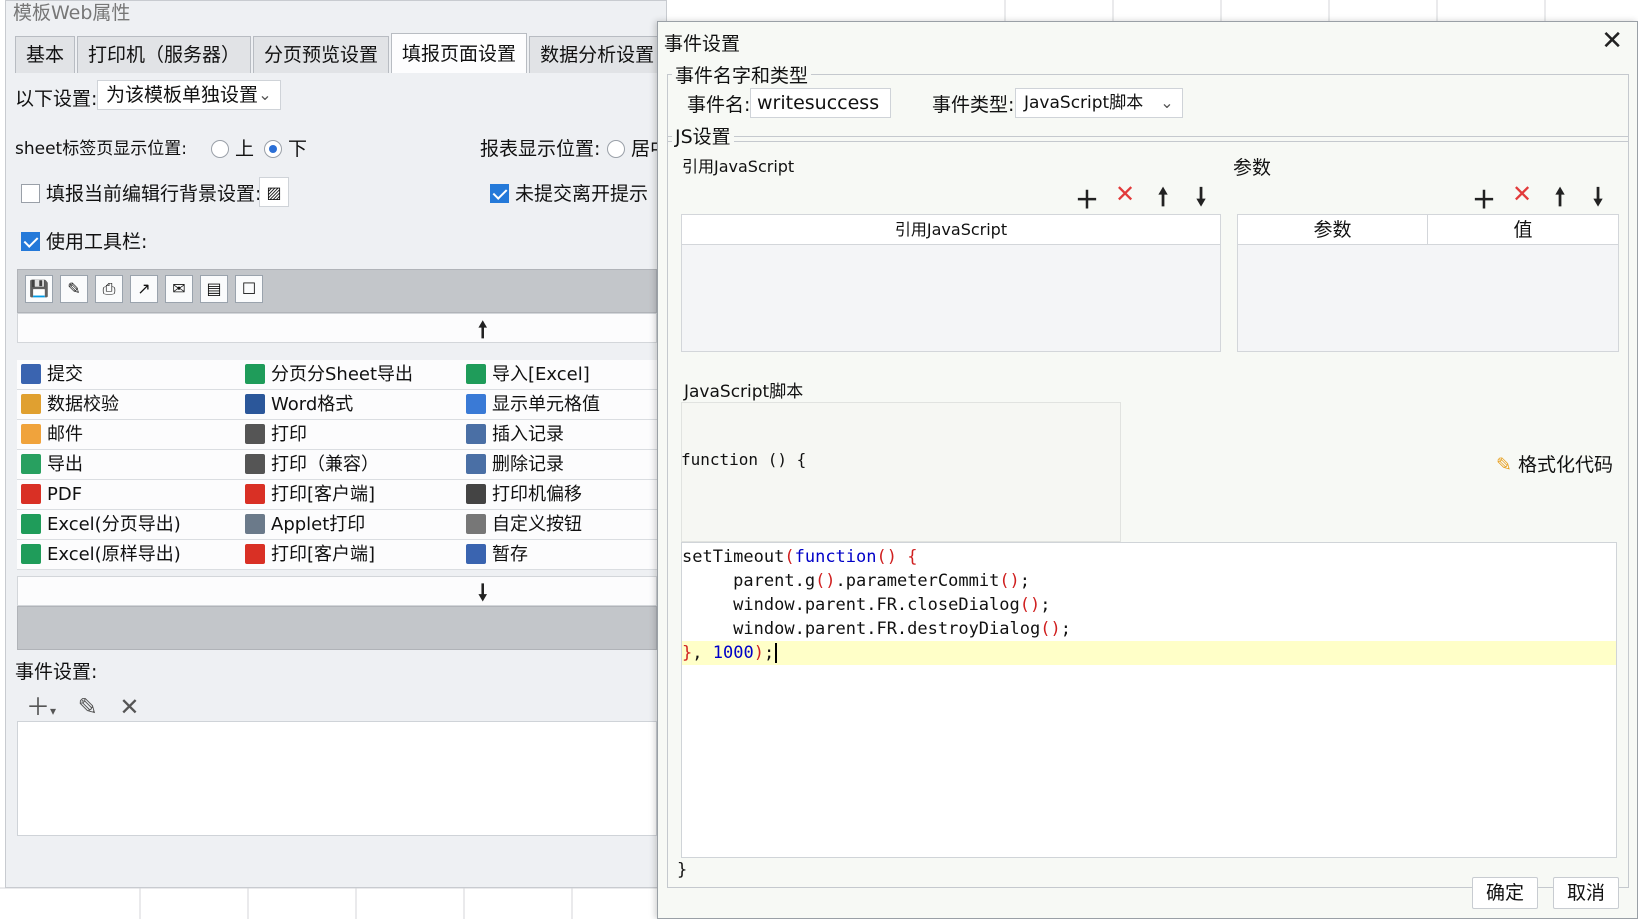 The width and height of the screenshot is (1638, 919). Describe the element at coordinates (476, 494) in the screenshot. I see `move-icon` at that location.